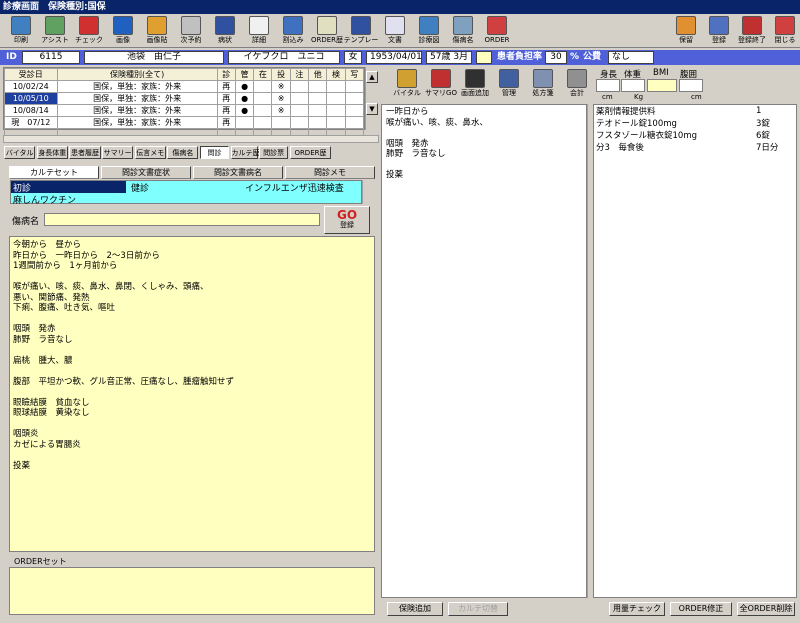 The image size is (800, 623). I want to click on tab-3: 問診メモ, so click(330, 172).